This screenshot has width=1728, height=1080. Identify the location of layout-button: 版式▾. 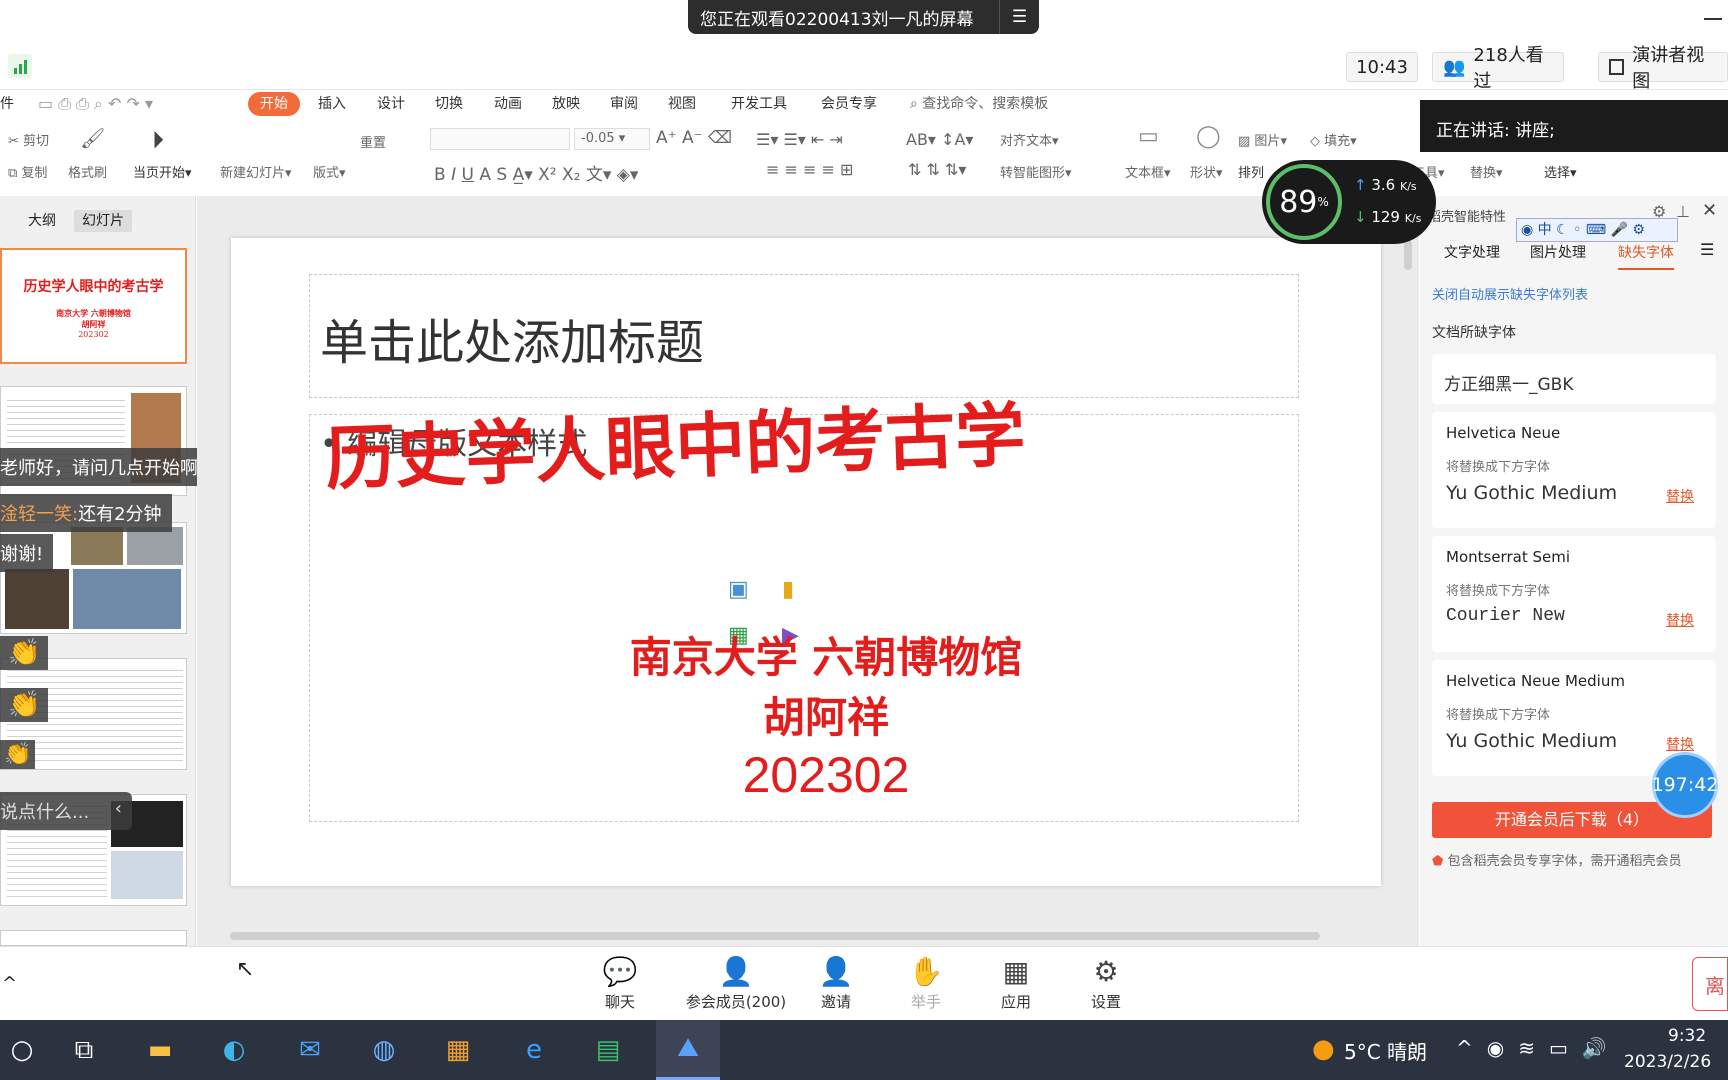
(329, 171).